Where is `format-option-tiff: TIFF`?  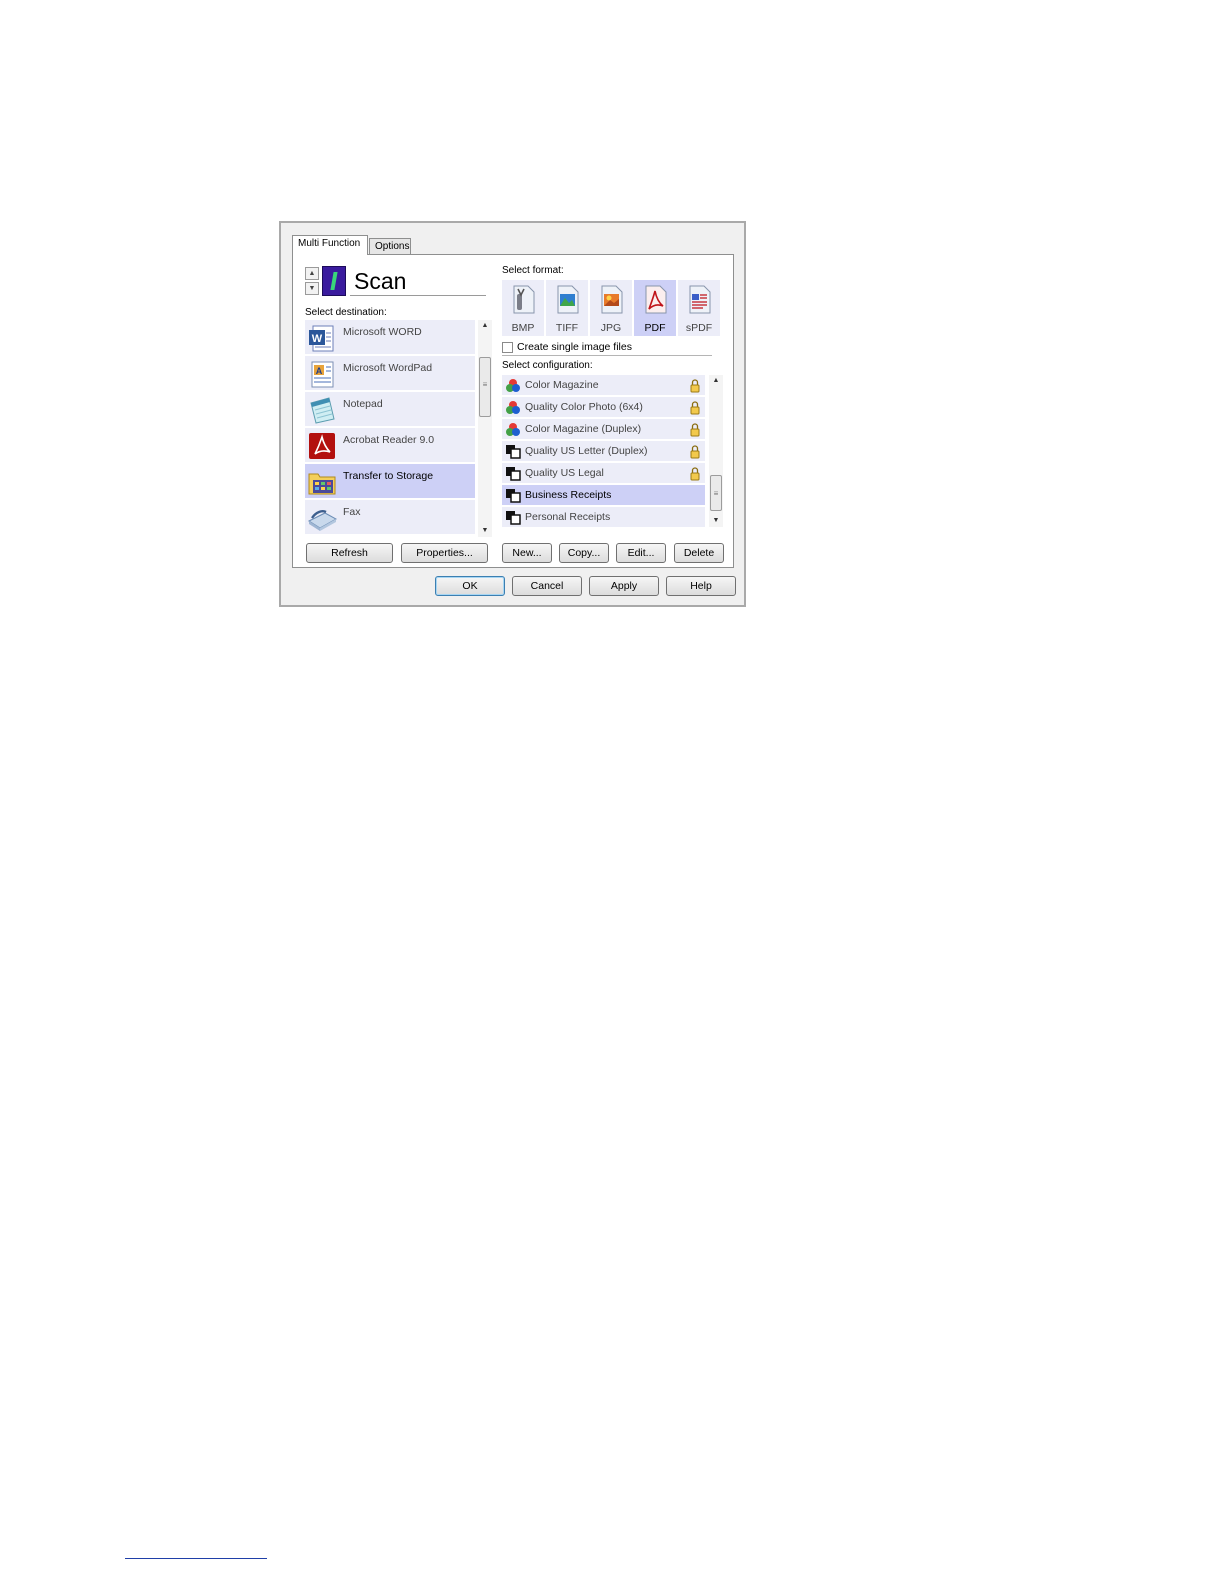 format-option-tiff: TIFF is located at coordinates (567, 308).